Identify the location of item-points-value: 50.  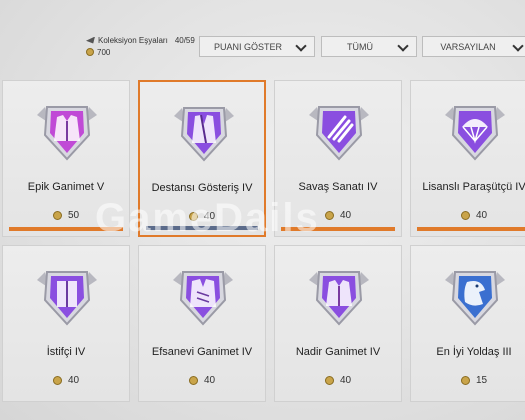
(73, 215).